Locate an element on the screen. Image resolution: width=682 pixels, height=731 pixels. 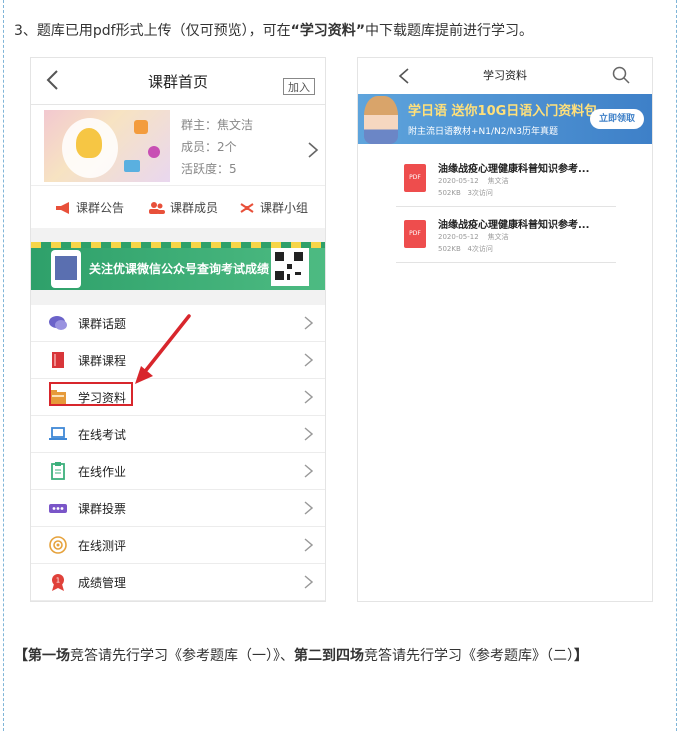
footer-text1: 竞答请先行学习《参考题库（一）》、 is located at coordinates (182, 656).